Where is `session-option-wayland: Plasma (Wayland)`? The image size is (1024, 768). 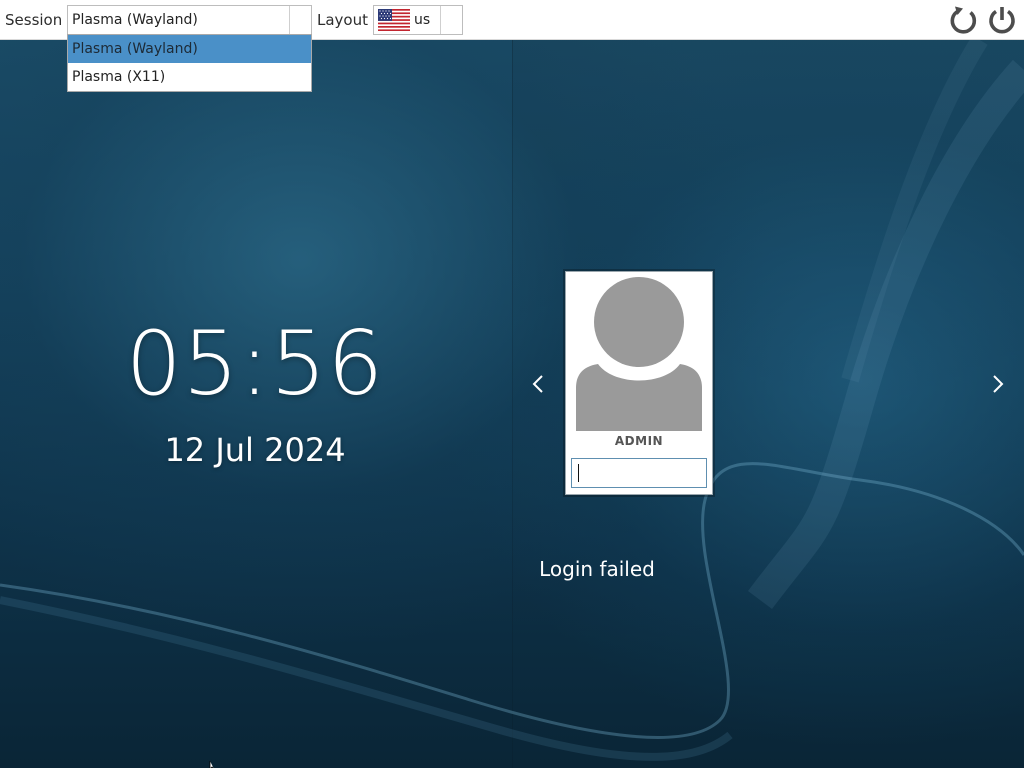
session-option-wayland: Plasma (Wayland) is located at coordinates (189, 49).